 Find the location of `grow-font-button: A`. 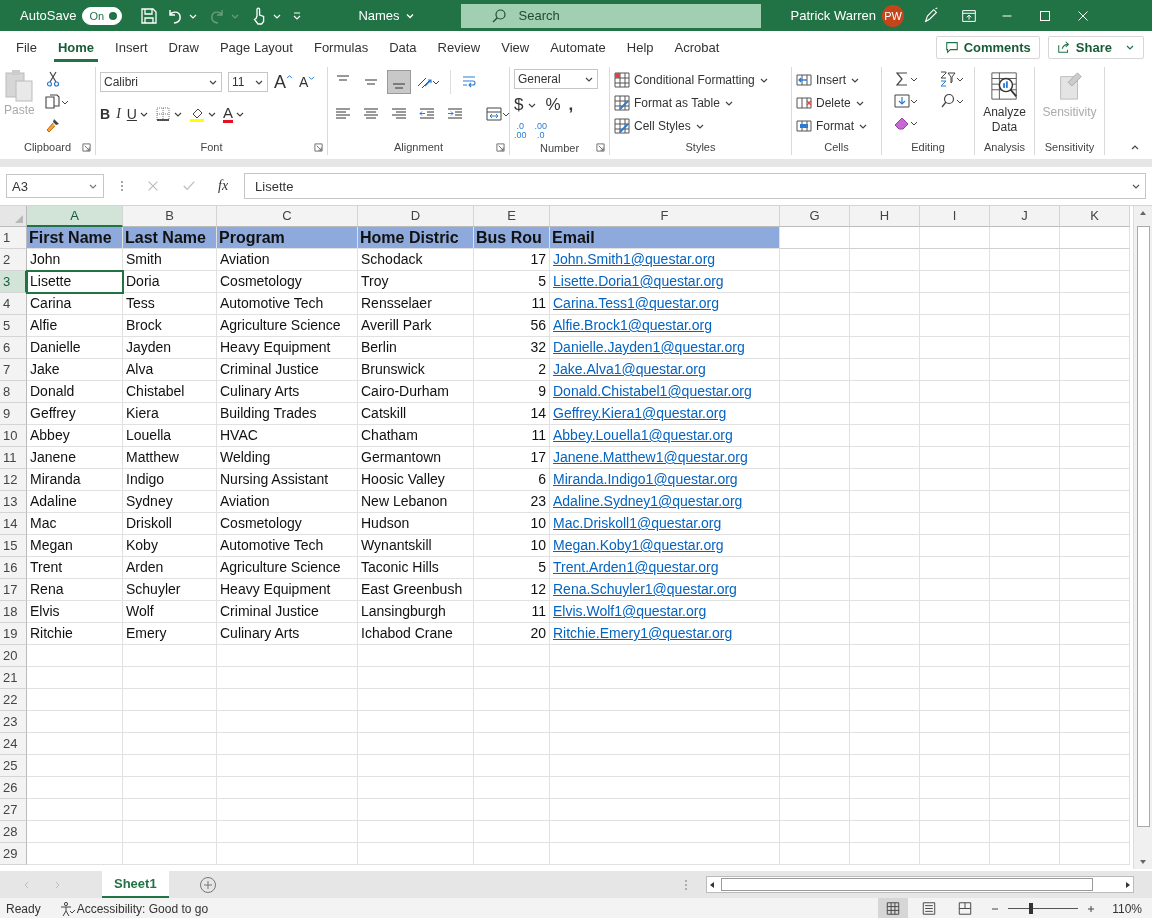

grow-font-button: A is located at coordinates (283, 82).